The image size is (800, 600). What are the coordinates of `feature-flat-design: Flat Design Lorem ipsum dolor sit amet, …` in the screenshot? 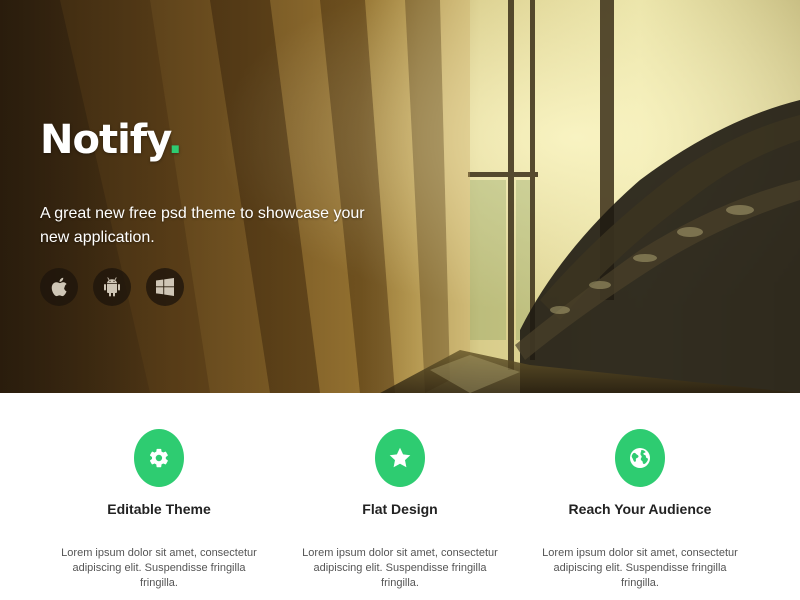 It's located at (400, 510).